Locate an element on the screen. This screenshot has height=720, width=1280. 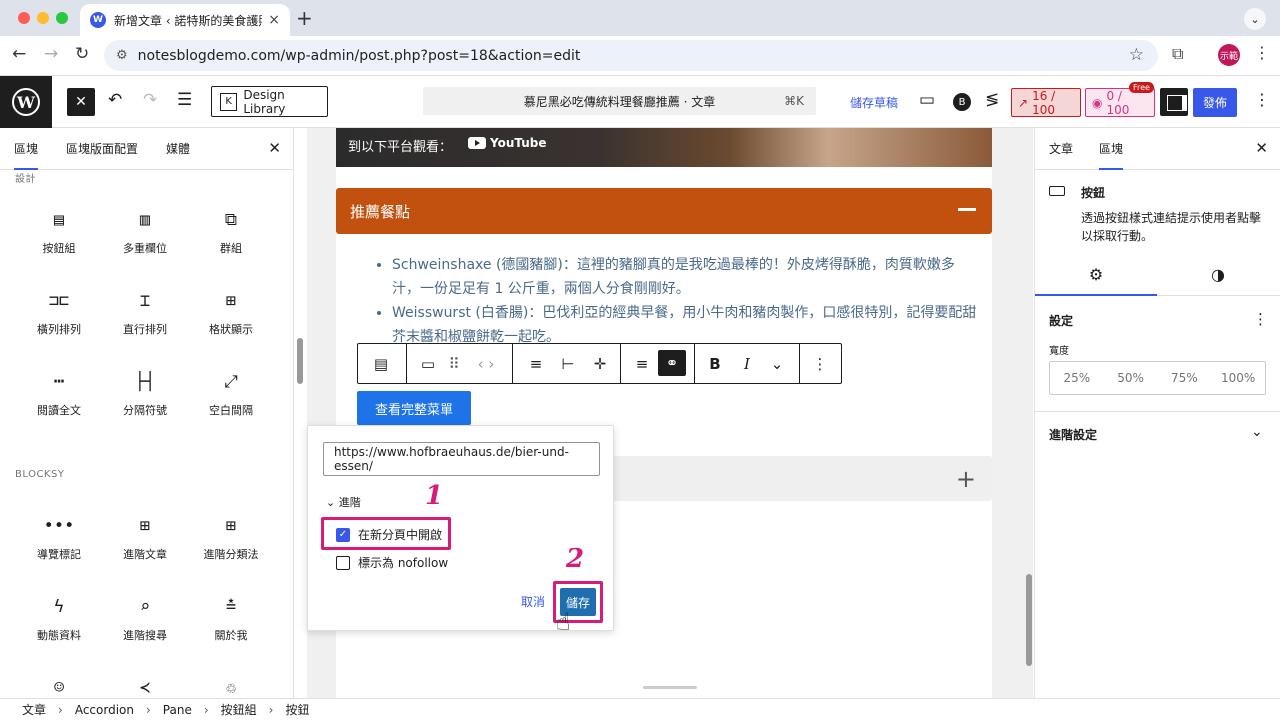
block-grid: ⊞ 格狀顯示 is located at coordinates (231, 319).